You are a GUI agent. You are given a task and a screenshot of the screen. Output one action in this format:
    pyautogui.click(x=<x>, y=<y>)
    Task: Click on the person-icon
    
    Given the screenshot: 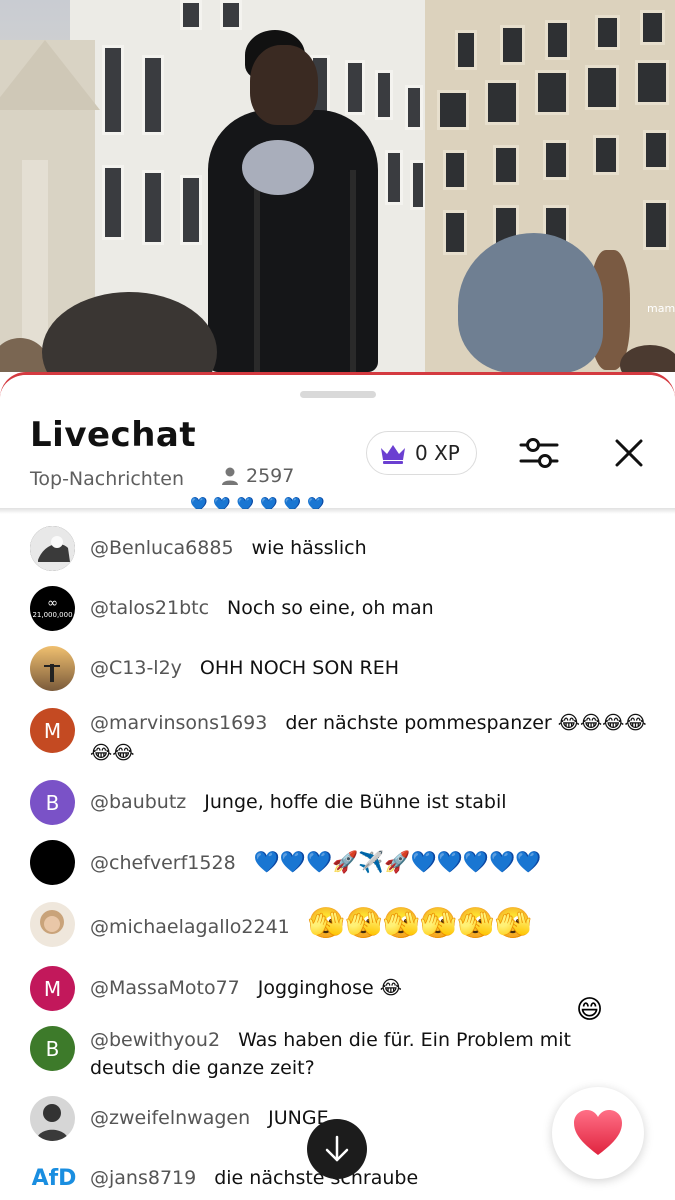 What is the action you would take?
    pyautogui.click(x=230, y=476)
    